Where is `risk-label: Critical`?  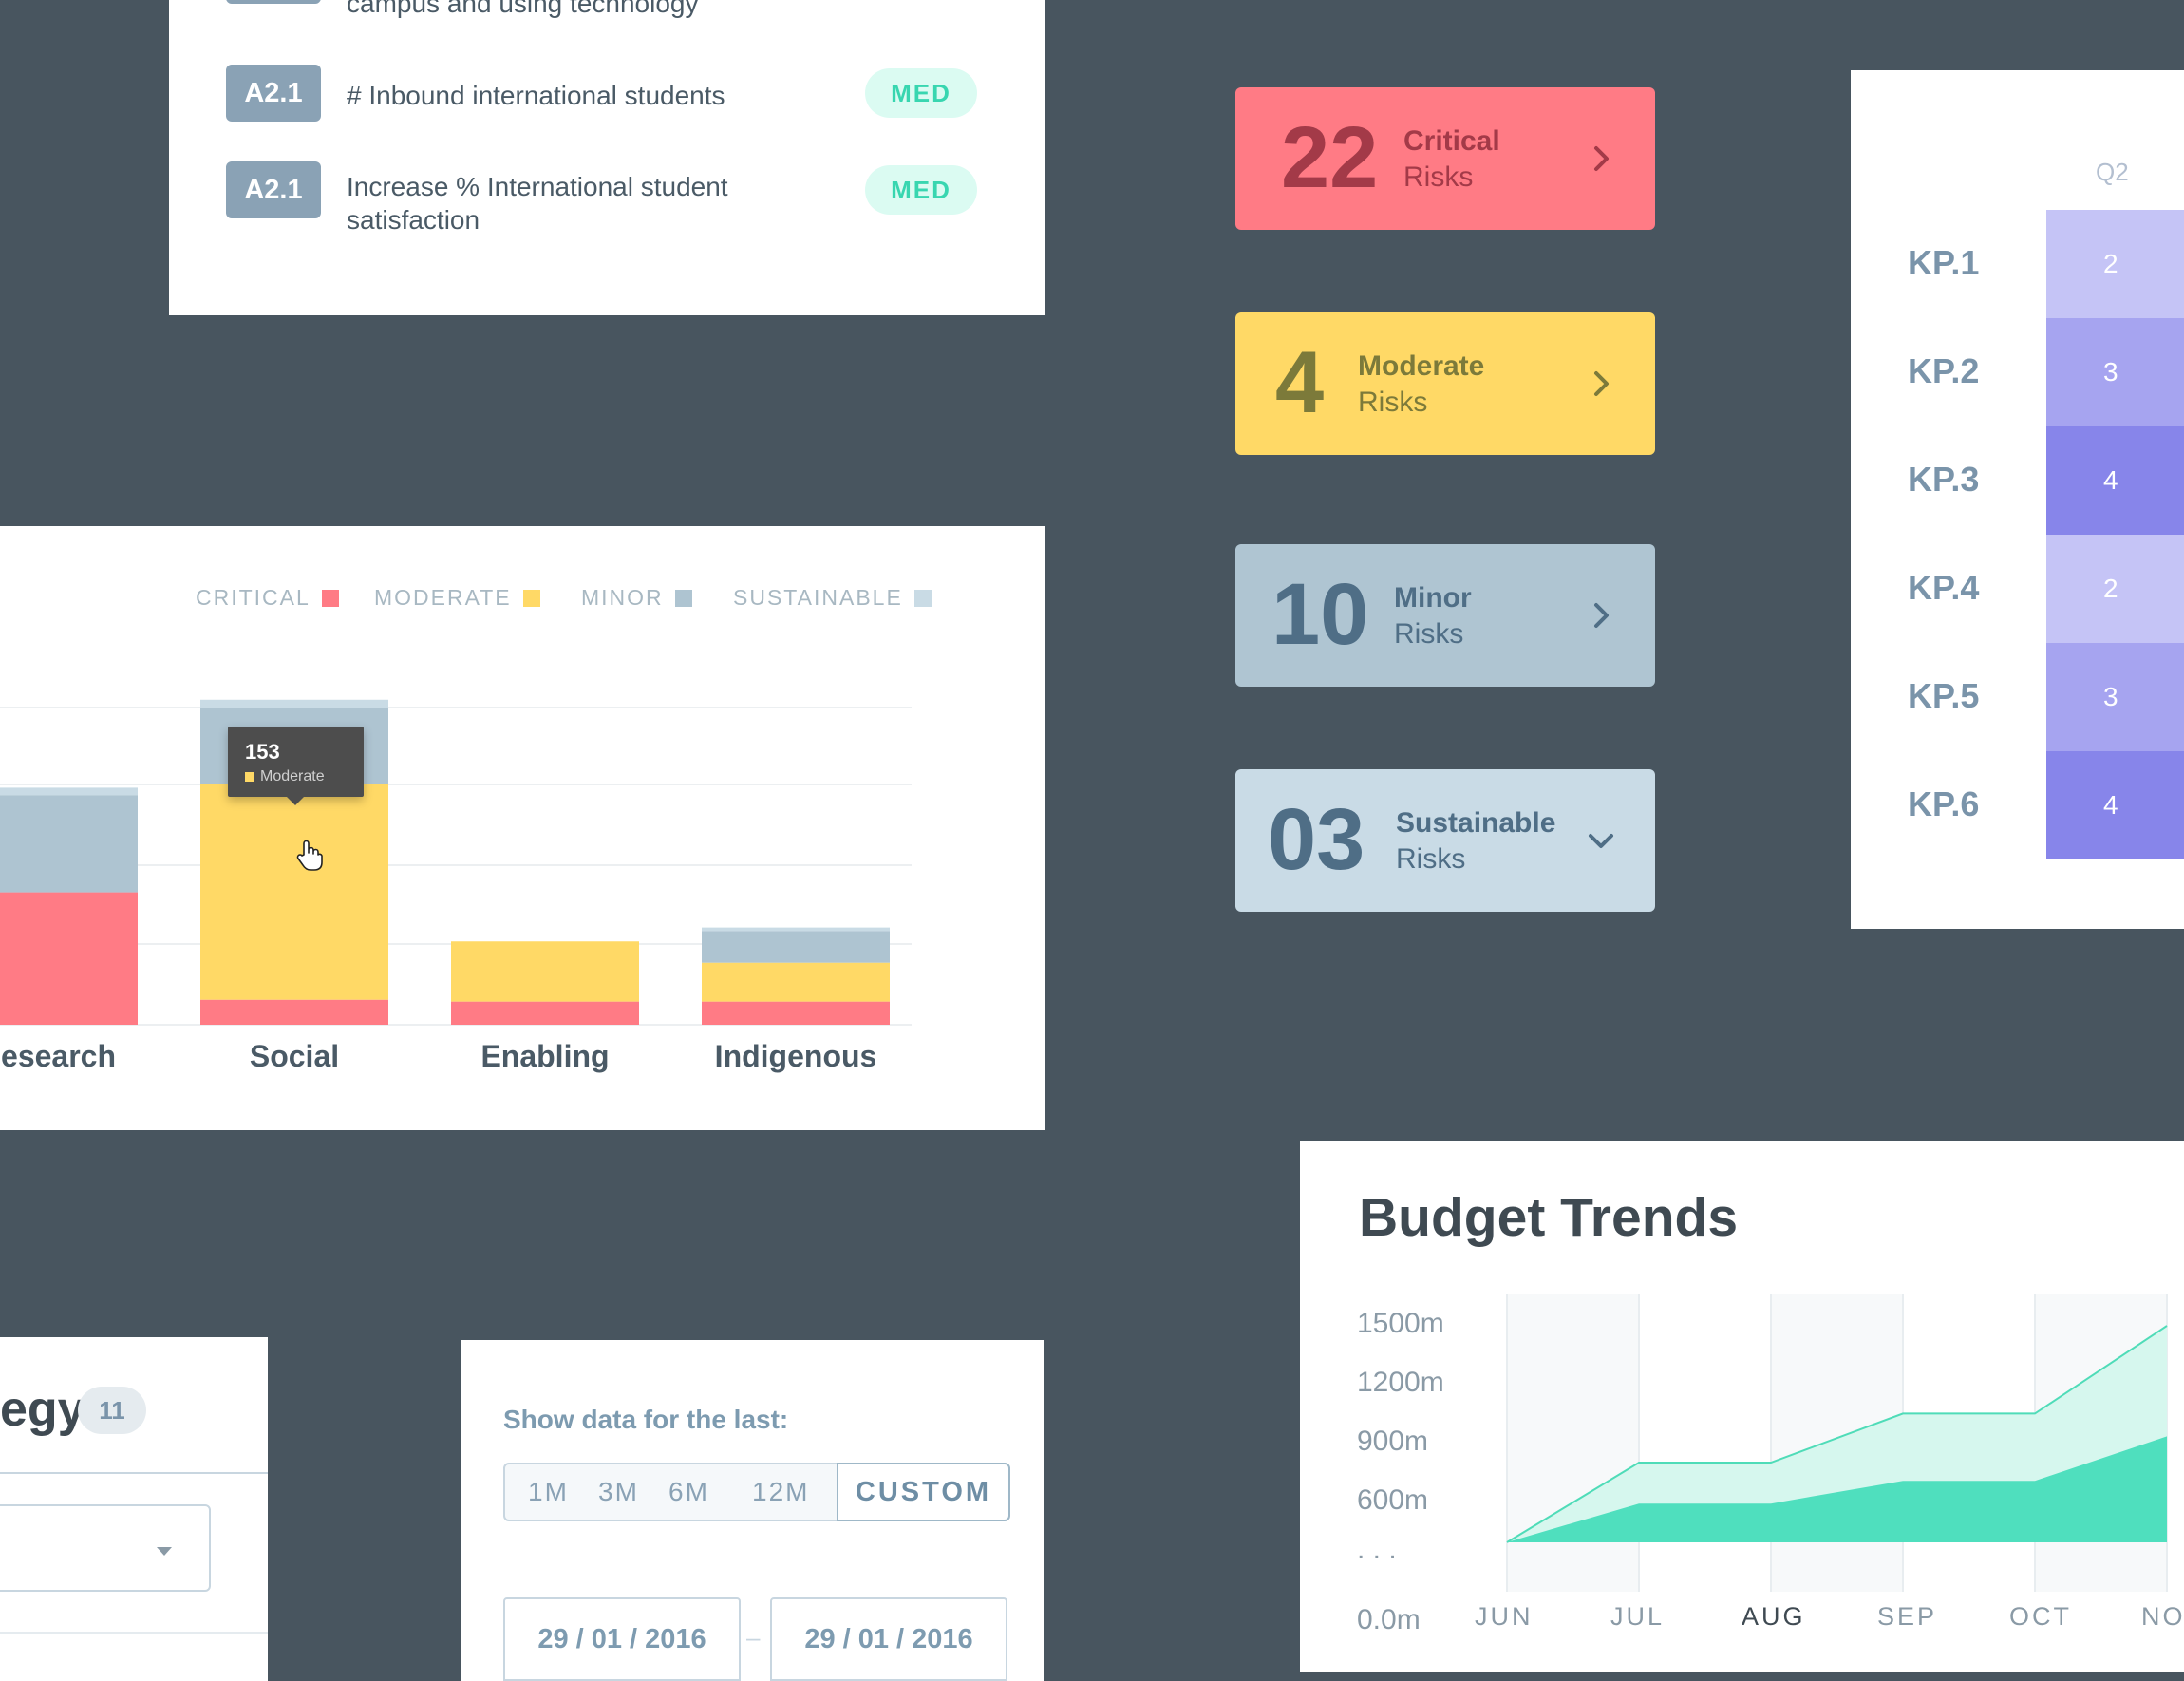 risk-label: Critical is located at coordinates (1451, 141).